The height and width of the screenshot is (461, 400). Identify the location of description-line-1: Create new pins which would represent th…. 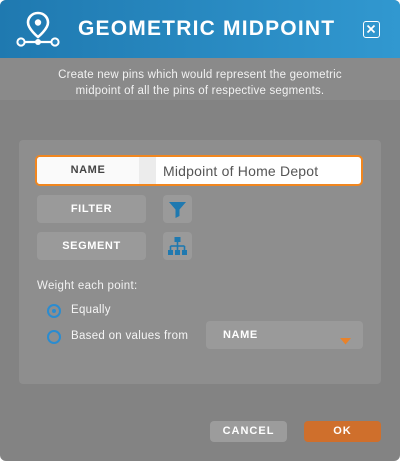
(200, 75).